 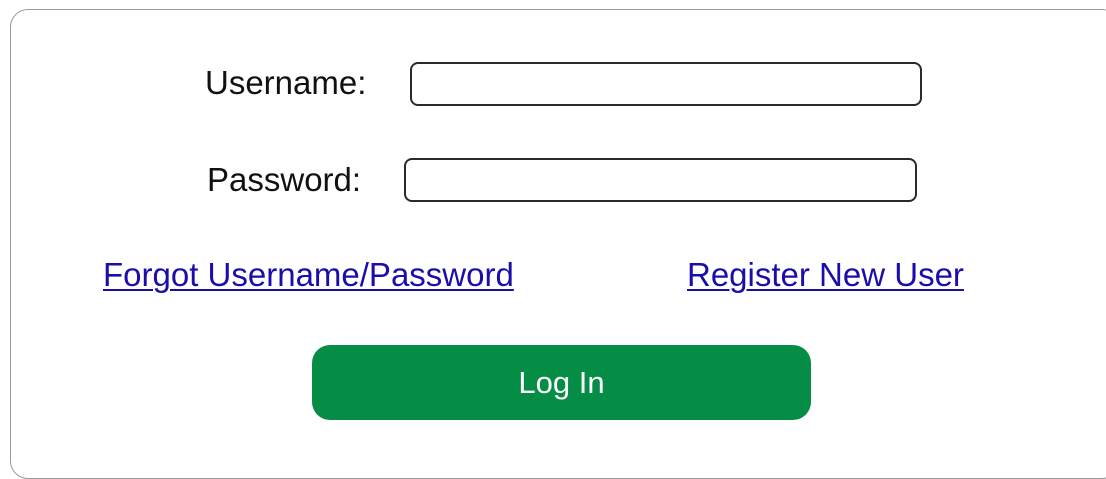 What do you see at coordinates (308, 275) in the screenshot?
I see `forgot-username-password-link: Forgot Username/Password` at bounding box center [308, 275].